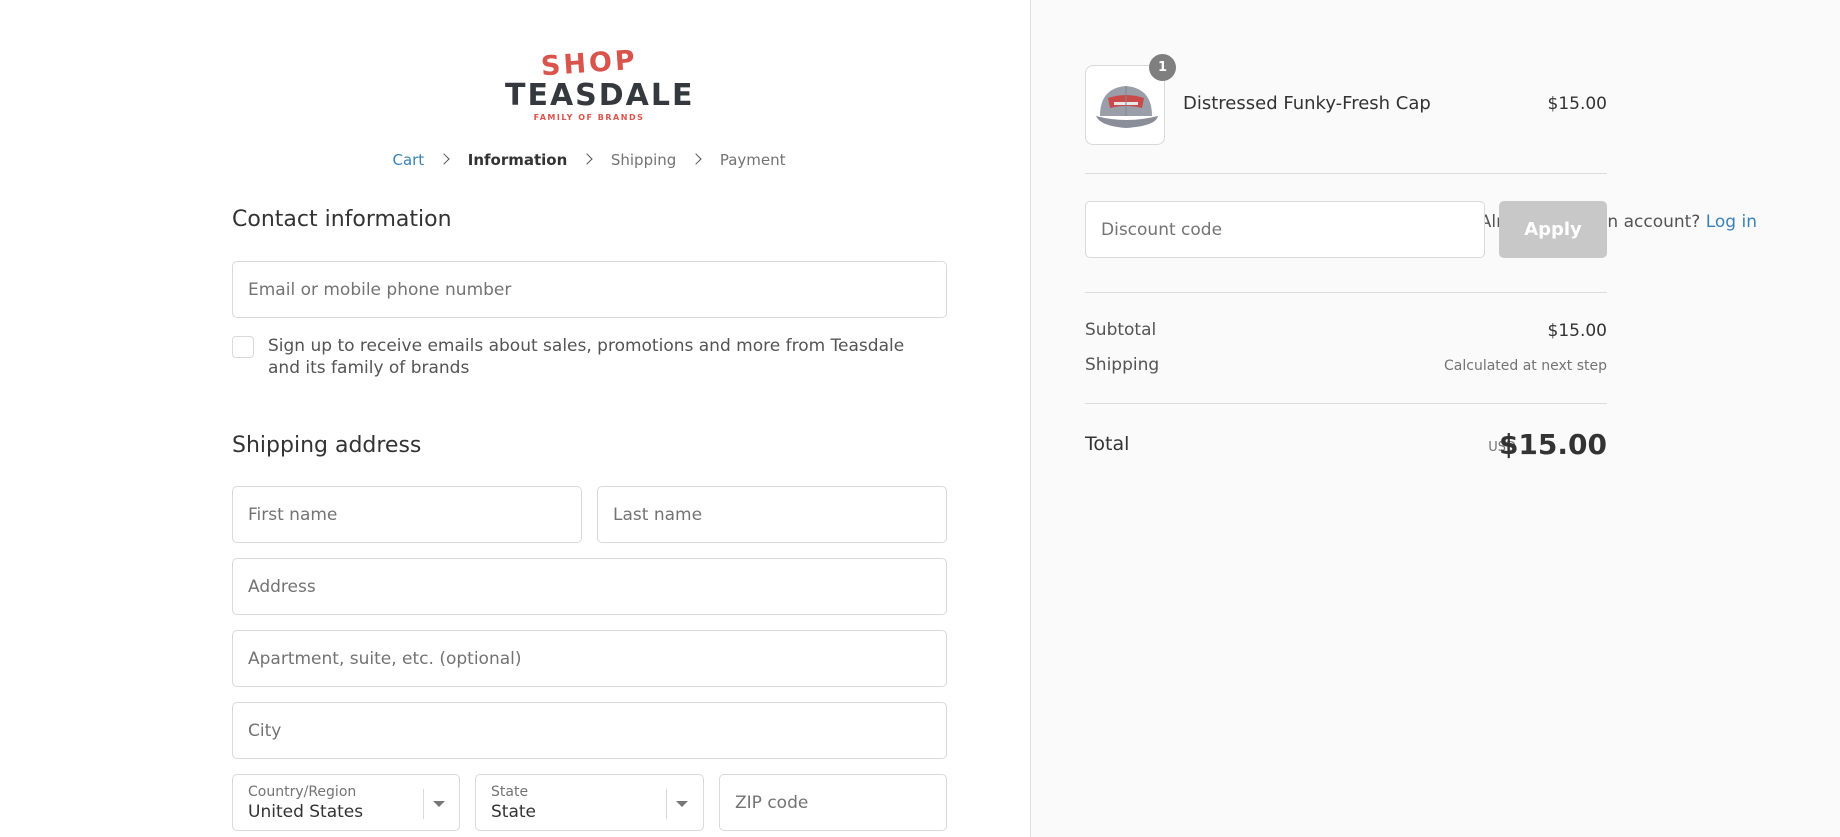 This screenshot has width=1840, height=837. I want to click on logo-brand-text: TEASDALE, so click(600, 95).